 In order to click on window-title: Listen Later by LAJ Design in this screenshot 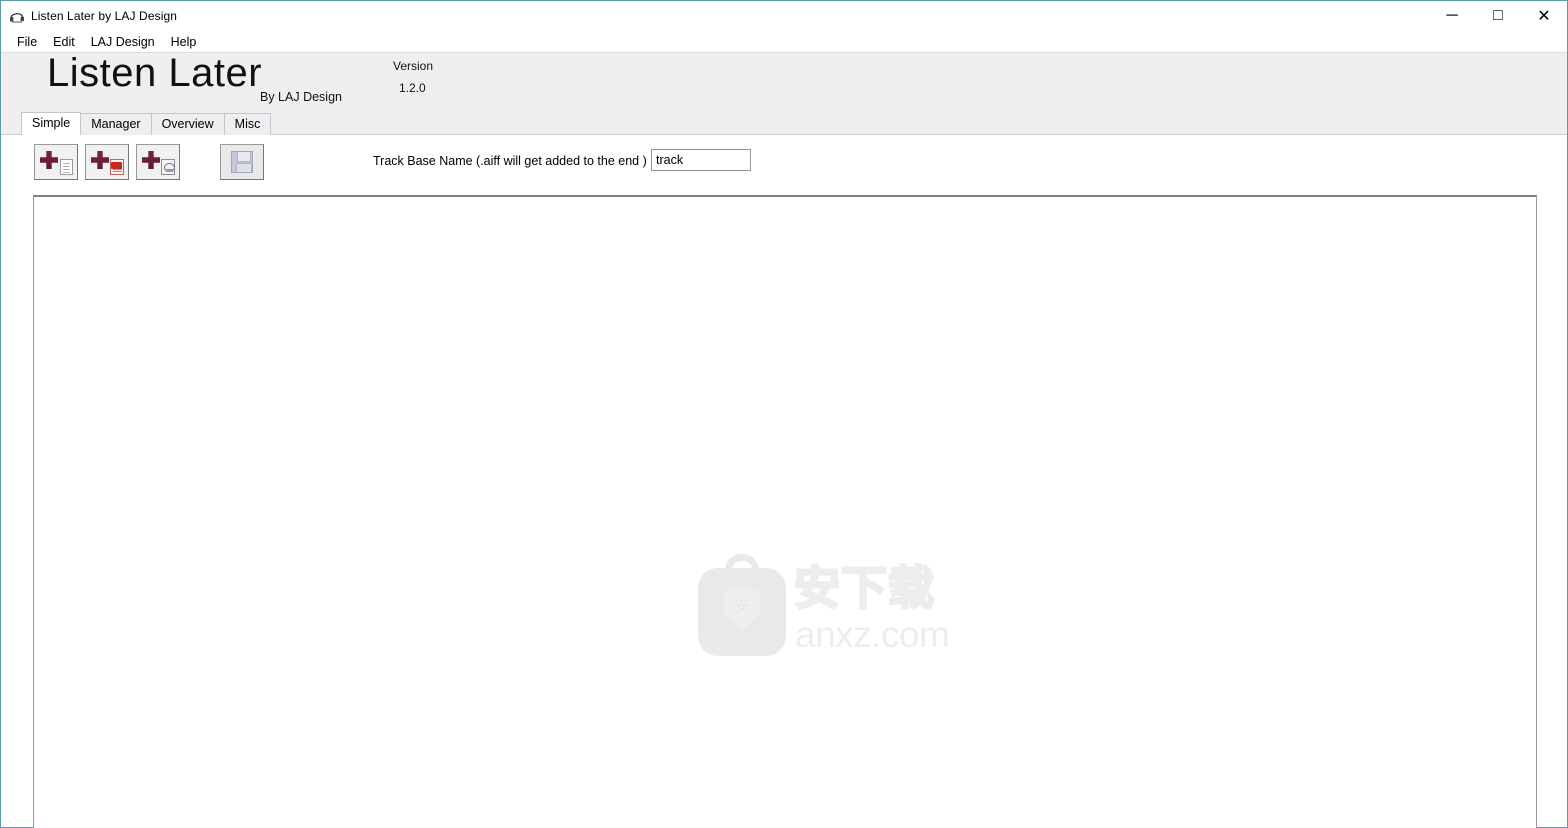, I will do `click(104, 16)`.